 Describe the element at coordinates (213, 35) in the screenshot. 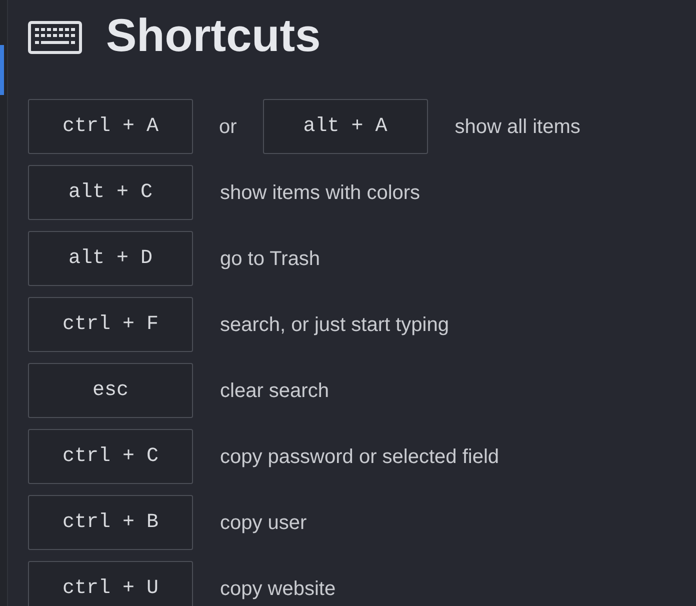

I see `page-title: Shortcuts` at that location.